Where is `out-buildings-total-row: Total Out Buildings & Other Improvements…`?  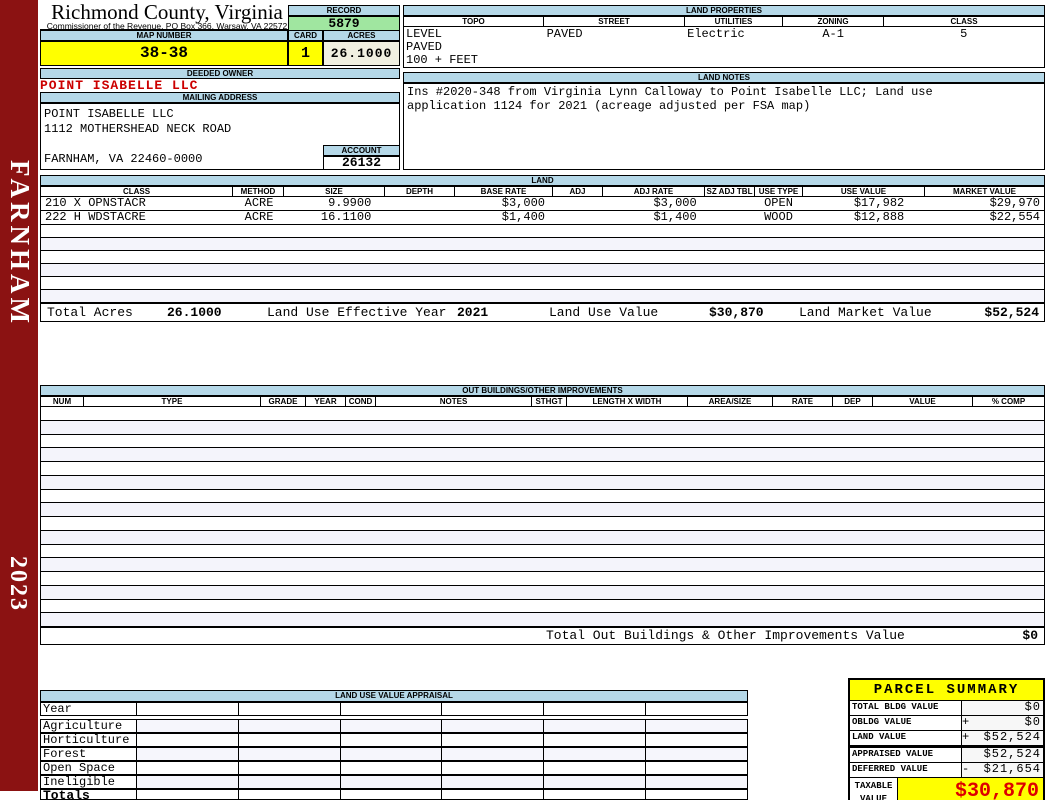 out-buildings-total-row: Total Out Buildings & Other Improvements… is located at coordinates (542, 636).